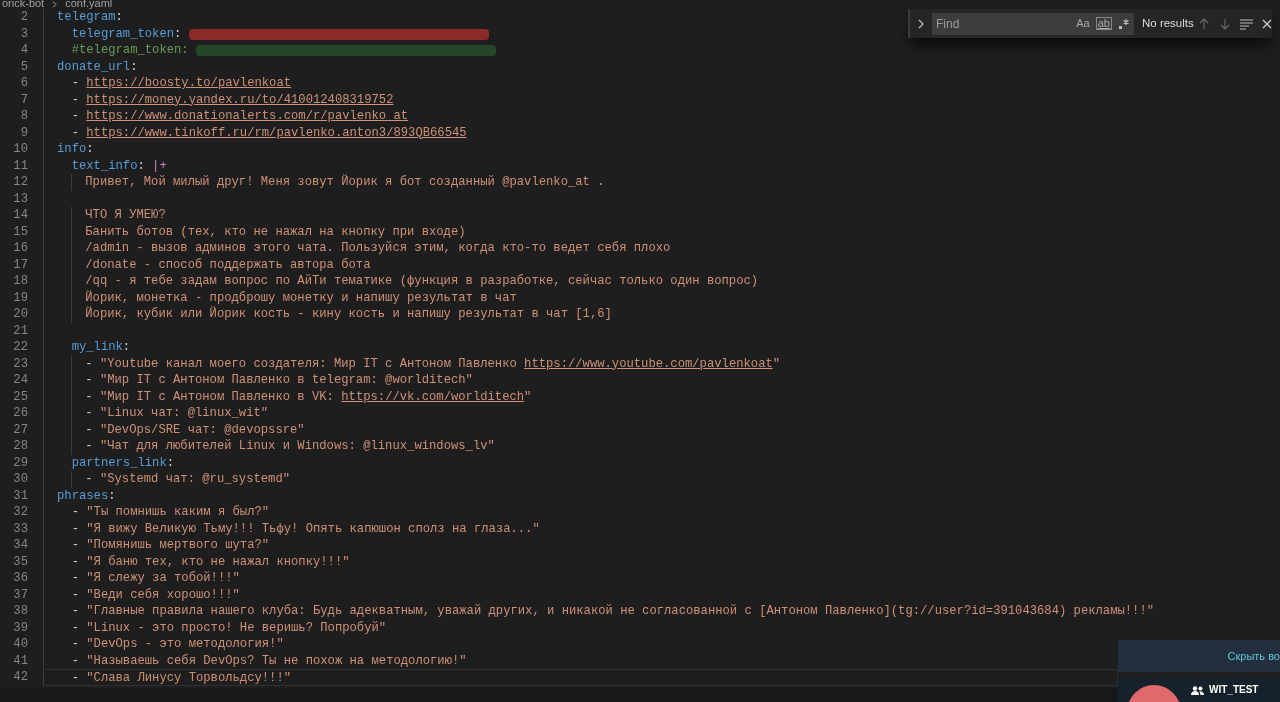 This screenshot has width=1280, height=702. Describe the element at coordinates (1197, 690) in the screenshot. I see `group-icon` at that location.